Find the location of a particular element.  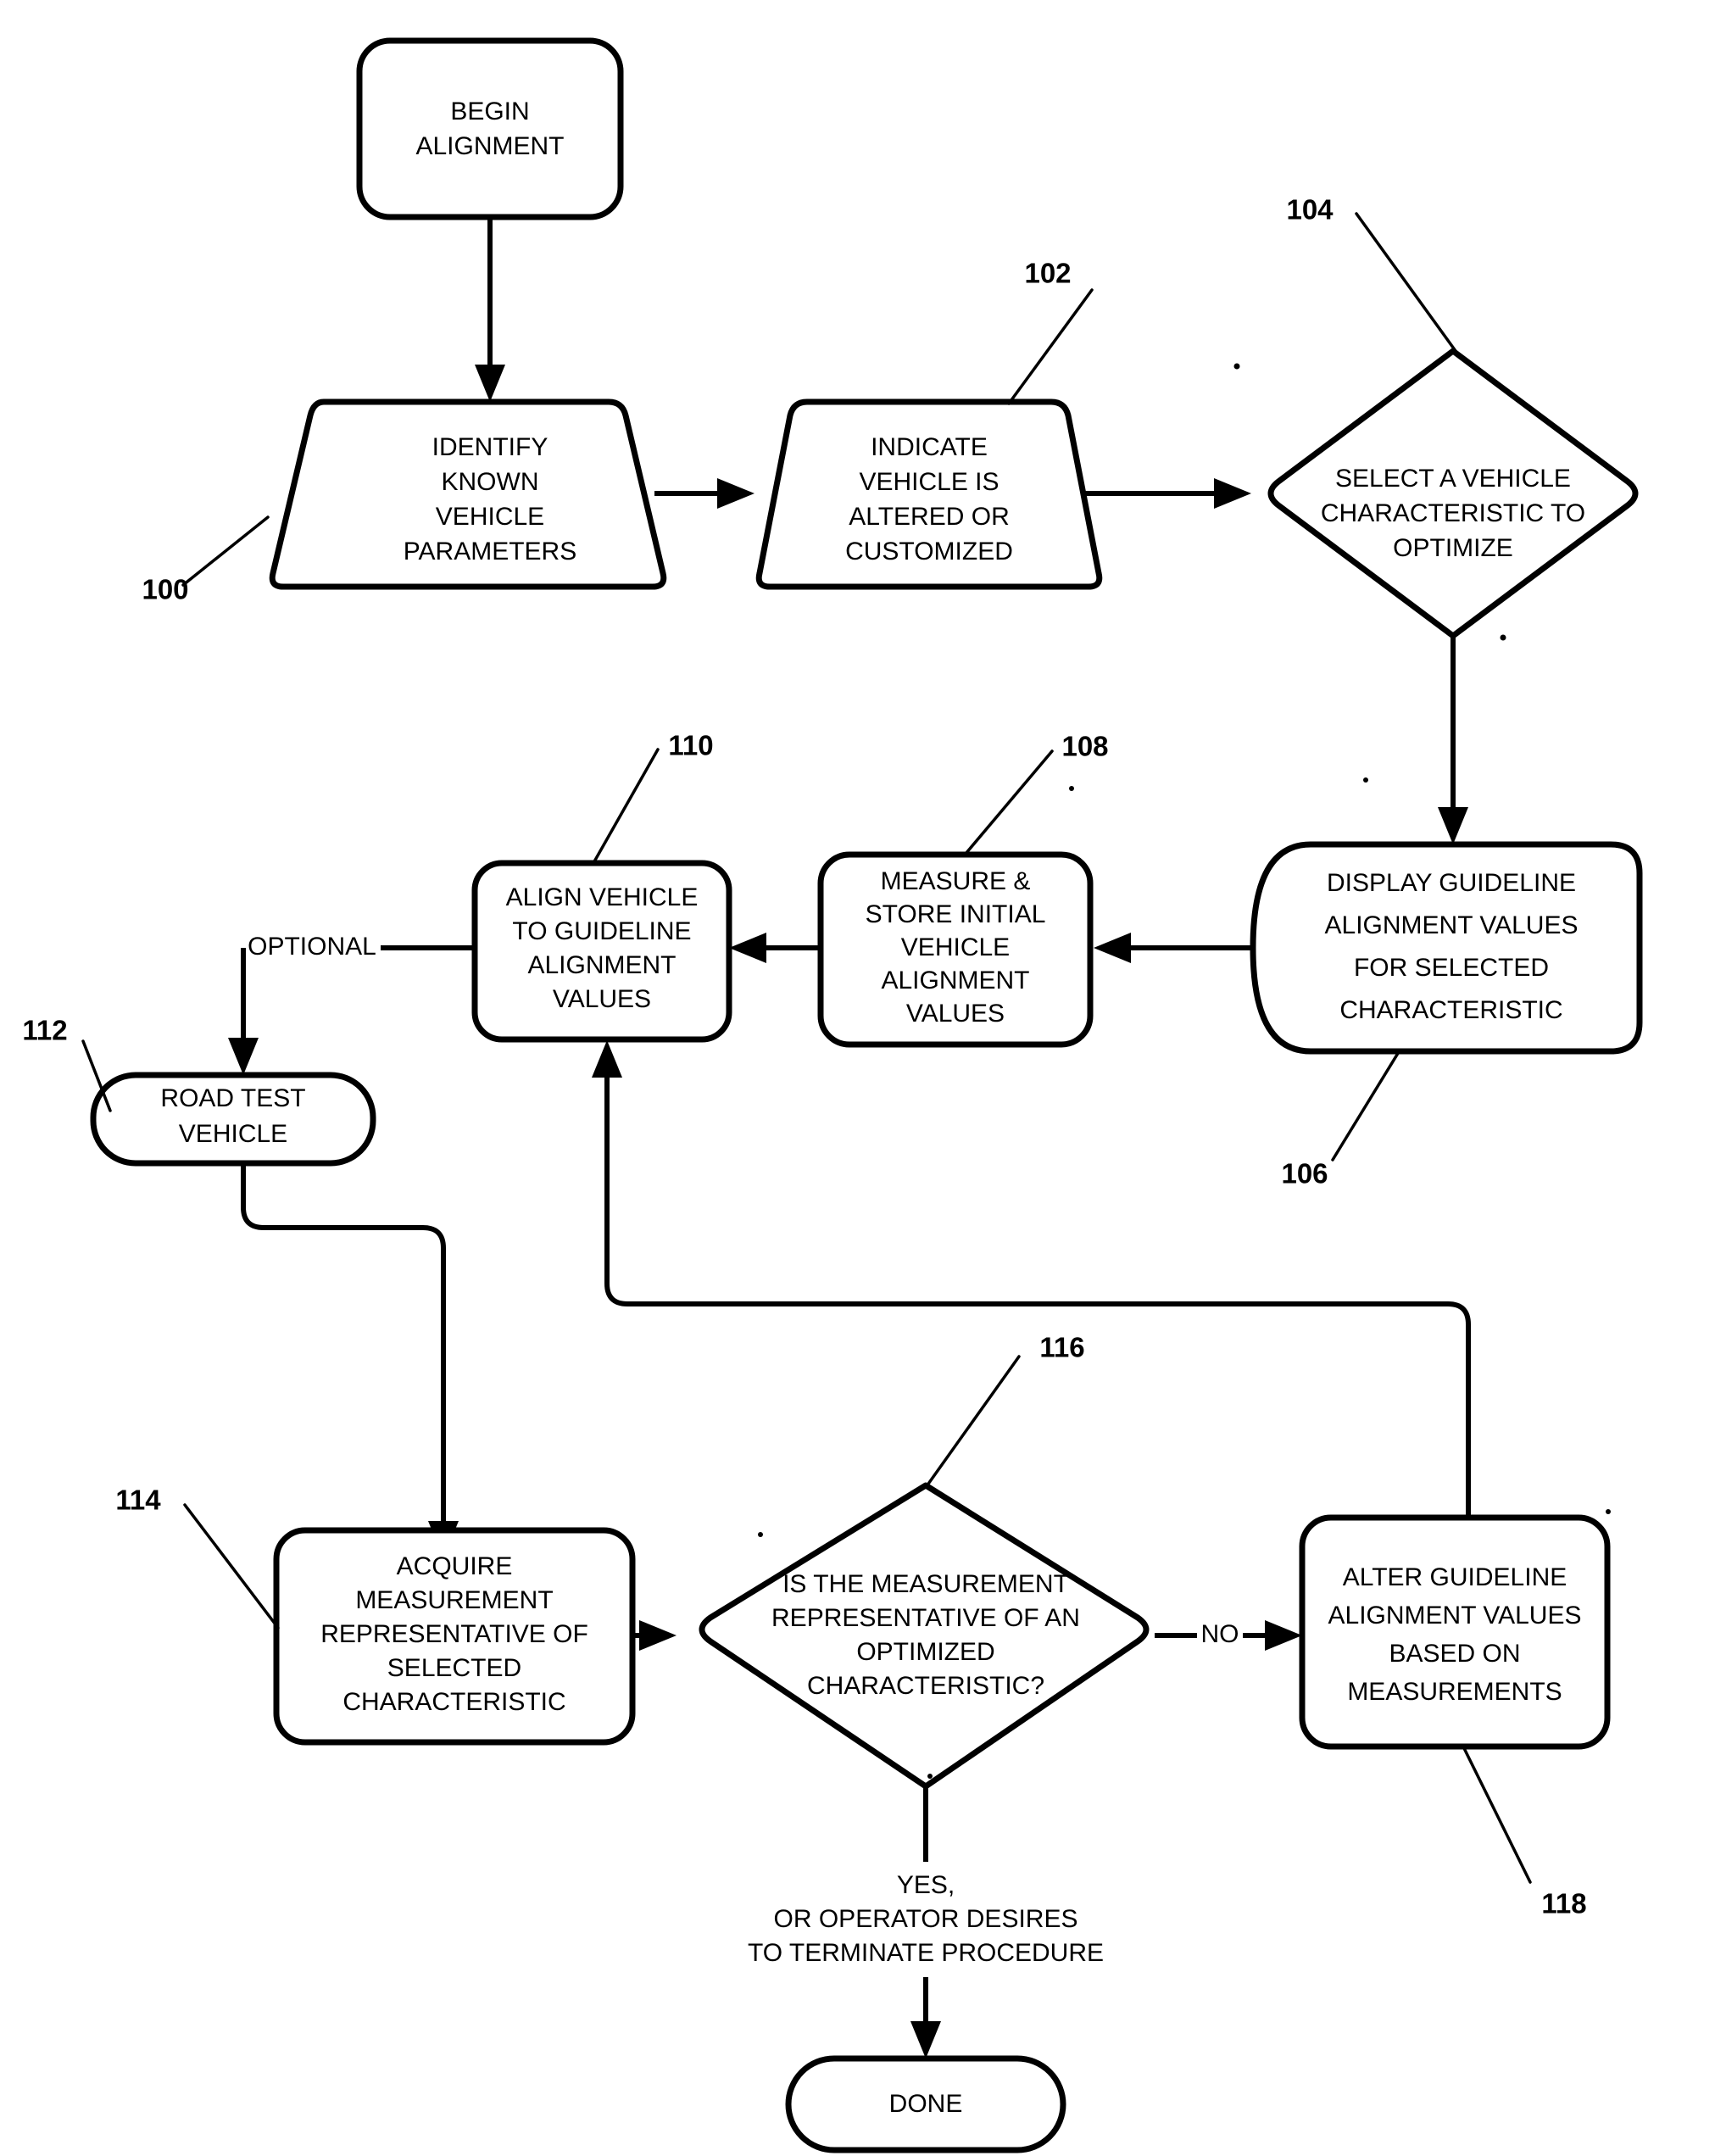

node-indicate-line-0: INDICATE is located at coordinates (929, 447).